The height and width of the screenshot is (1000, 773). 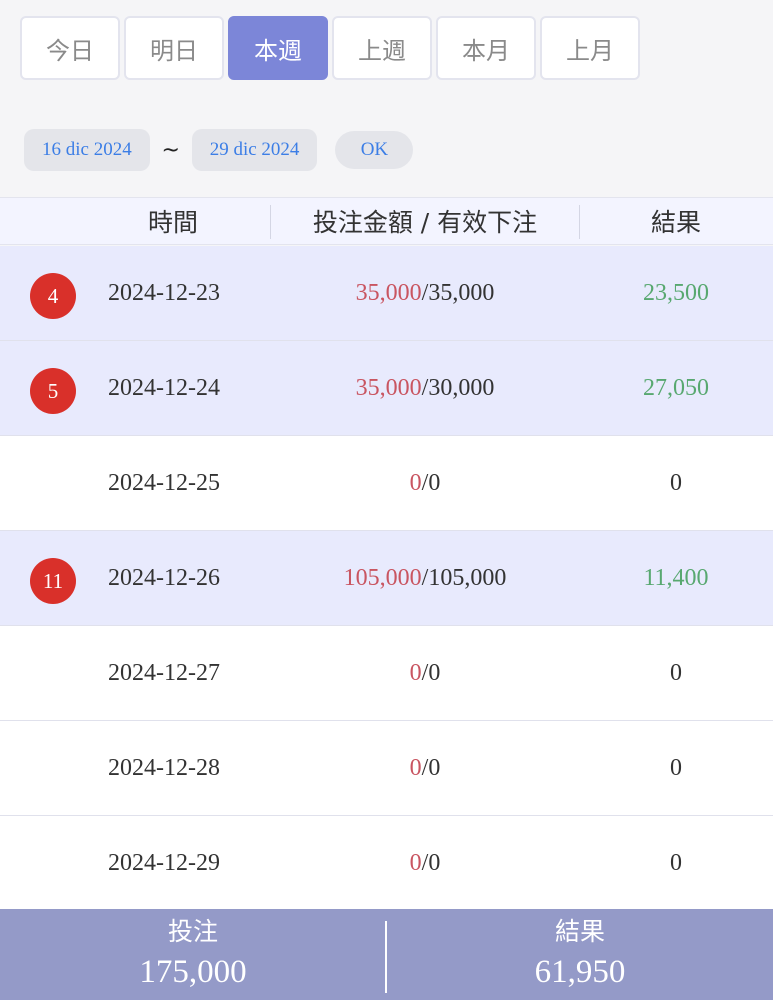 I want to click on bet-amount: 105,000, so click(x=382, y=577).